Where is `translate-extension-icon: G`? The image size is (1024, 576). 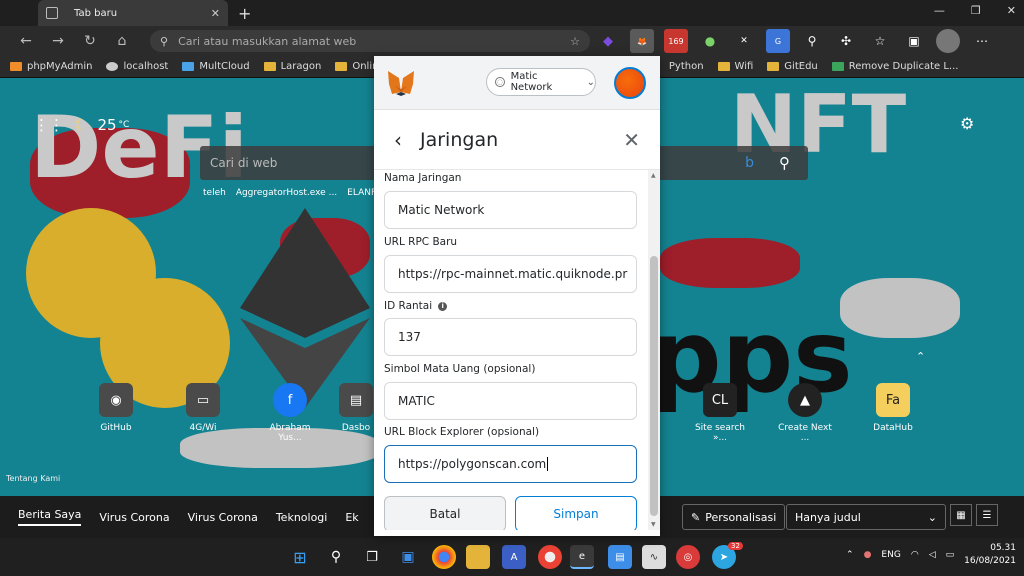
translate-extension-icon: G is located at coordinates (778, 41).